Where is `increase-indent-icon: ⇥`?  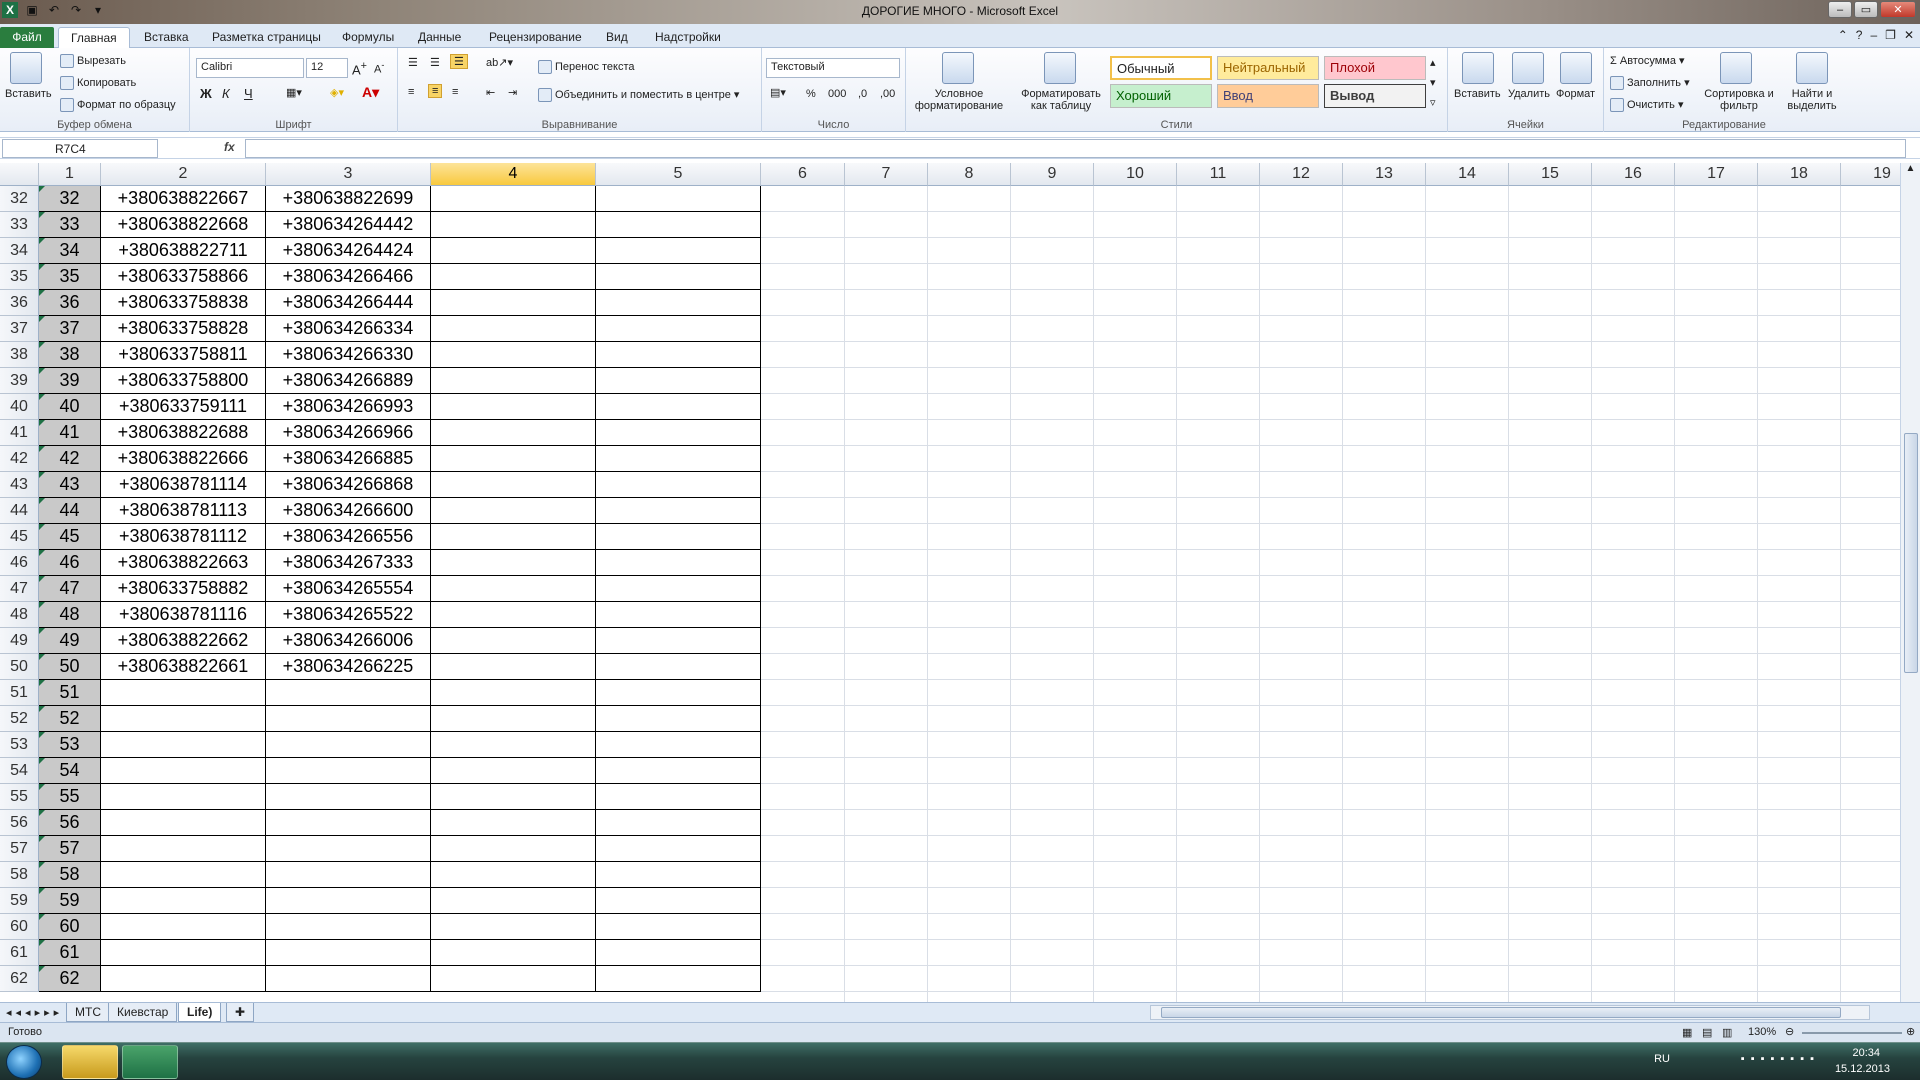 increase-indent-icon: ⇥ is located at coordinates (512, 92).